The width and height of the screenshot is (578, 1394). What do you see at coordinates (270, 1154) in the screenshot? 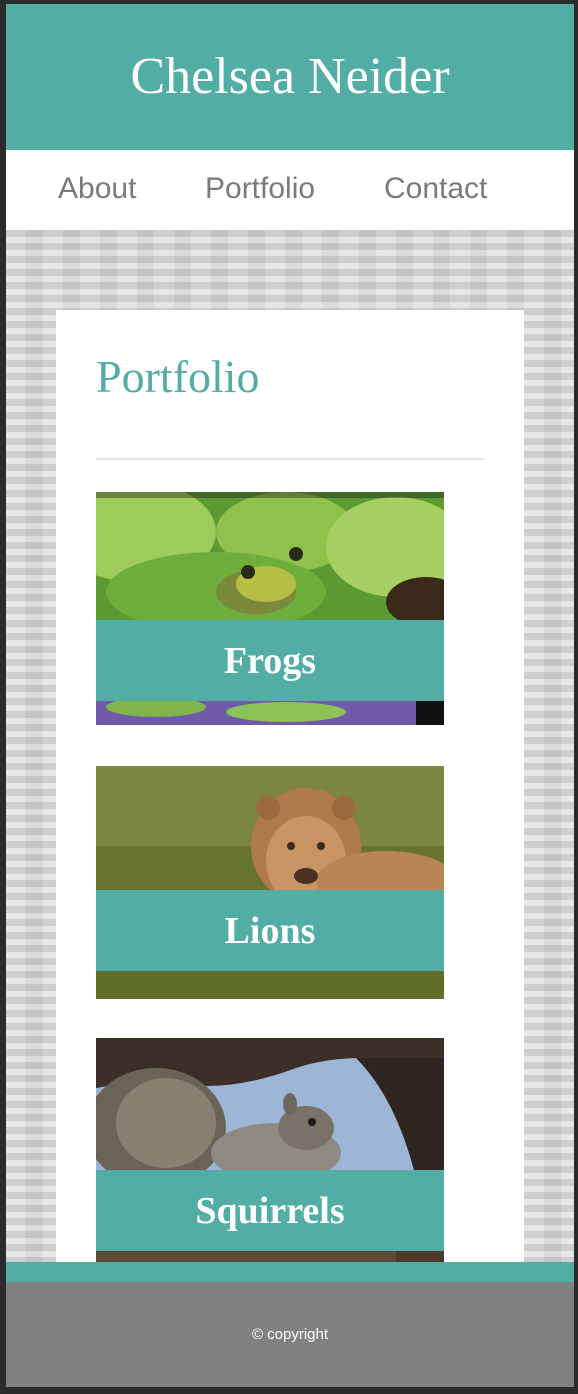
I see `portfolio-tile-squirrels: Squirrels` at bounding box center [270, 1154].